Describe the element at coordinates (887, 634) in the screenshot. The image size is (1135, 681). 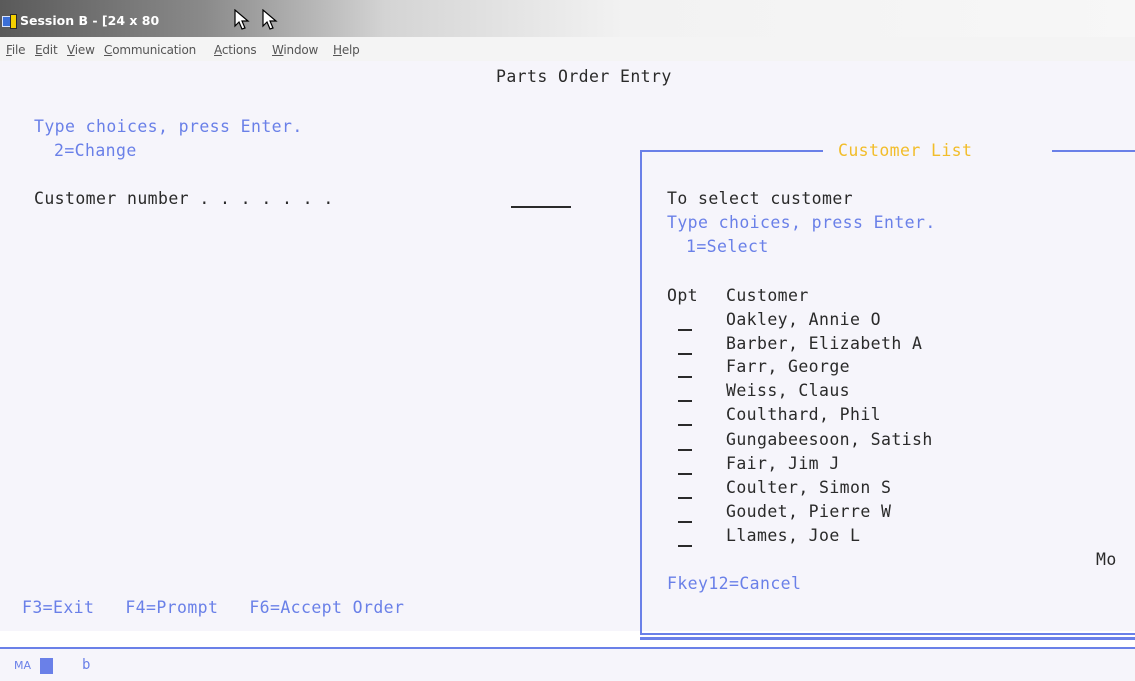
I see `popup-border-bottom` at that location.